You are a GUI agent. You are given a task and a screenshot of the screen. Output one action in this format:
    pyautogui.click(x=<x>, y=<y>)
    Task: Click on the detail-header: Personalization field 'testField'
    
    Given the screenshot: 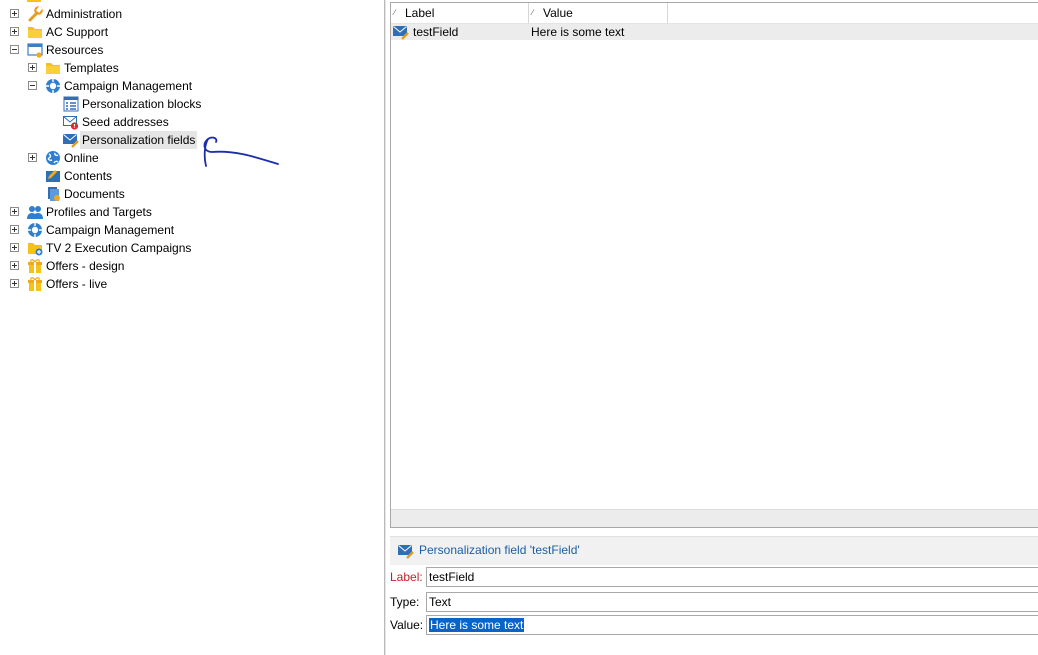 What is the action you would take?
    pyautogui.click(x=714, y=550)
    